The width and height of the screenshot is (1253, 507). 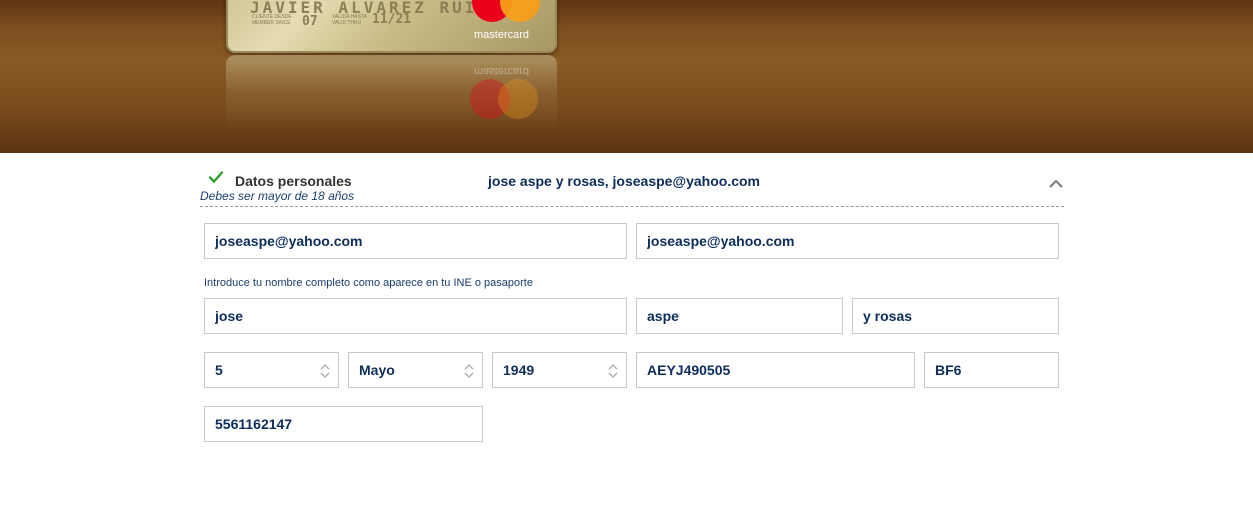 What do you see at coordinates (219, 370) in the screenshot?
I see `birth-day-value: 5` at bounding box center [219, 370].